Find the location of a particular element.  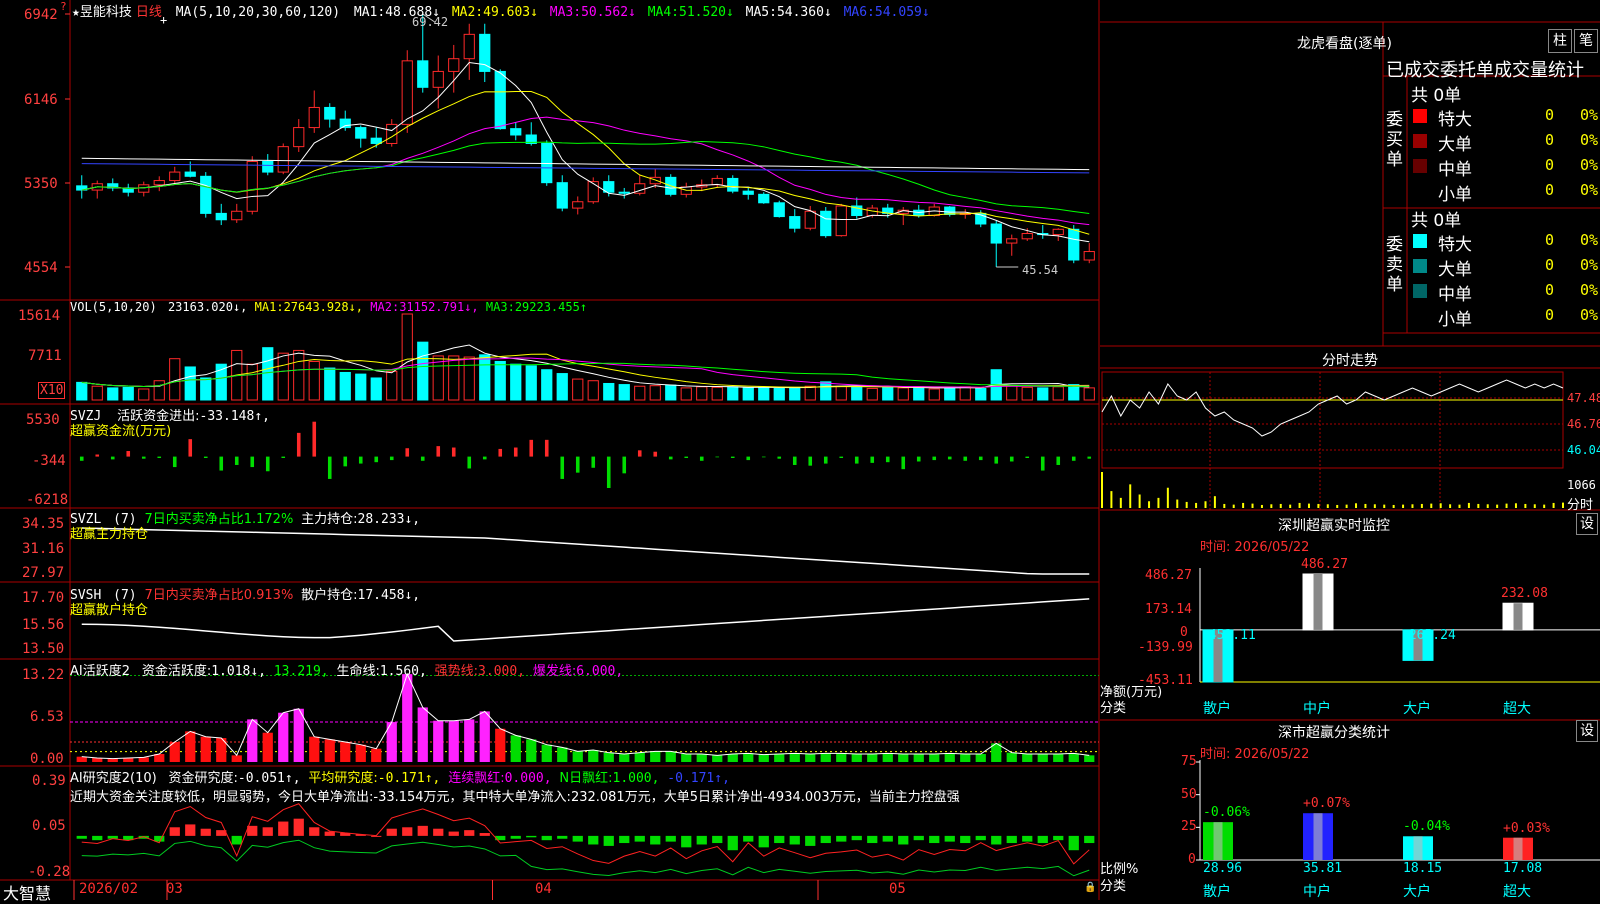

crosshair-icon: + is located at coordinates (163, 20).